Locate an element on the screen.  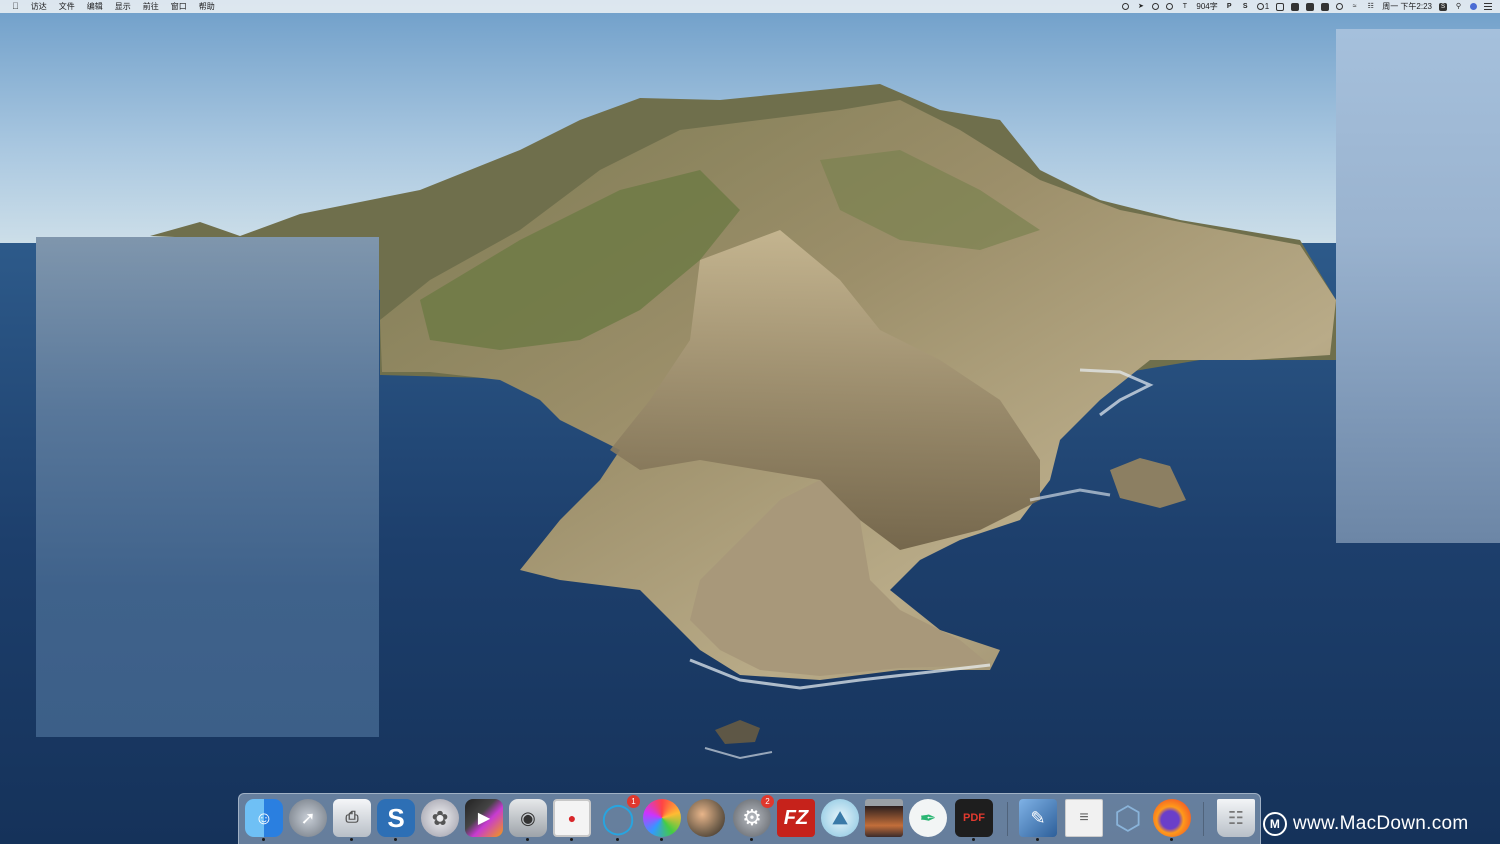
printer-icon: ⎙ is located at coordinates (352, 818).